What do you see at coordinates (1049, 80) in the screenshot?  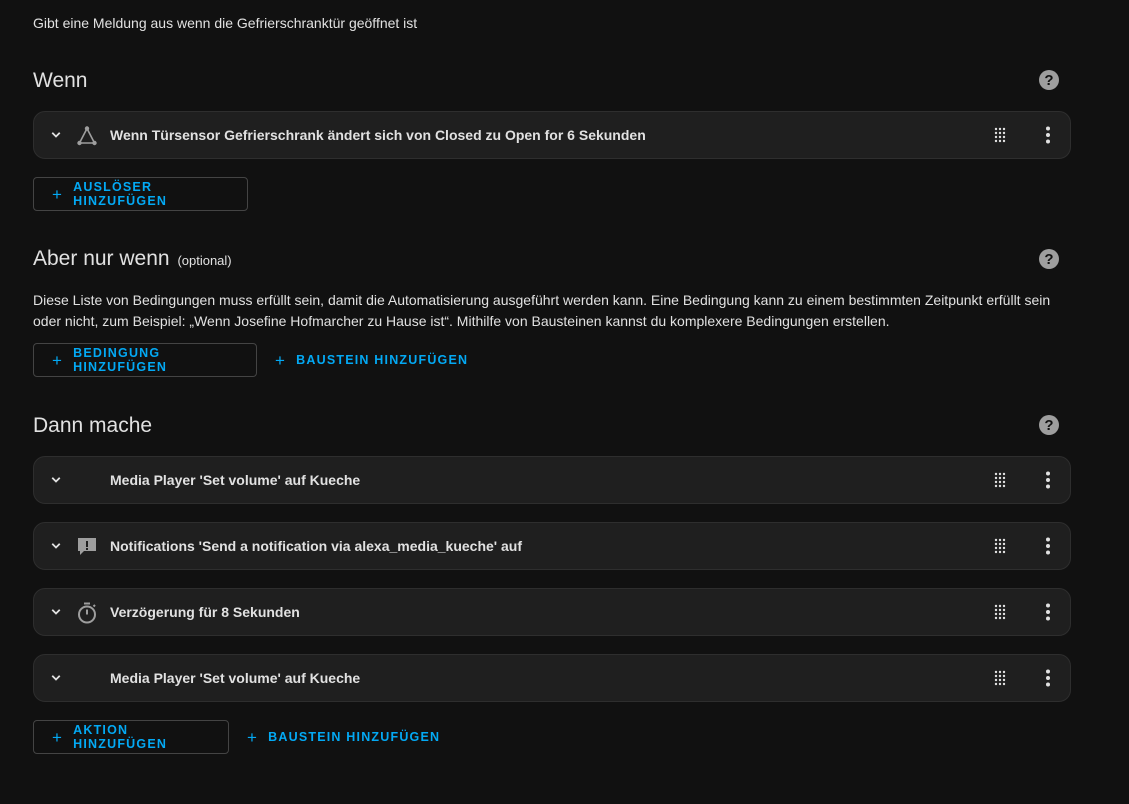 I see `triggers-help-icon: ?` at bounding box center [1049, 80].